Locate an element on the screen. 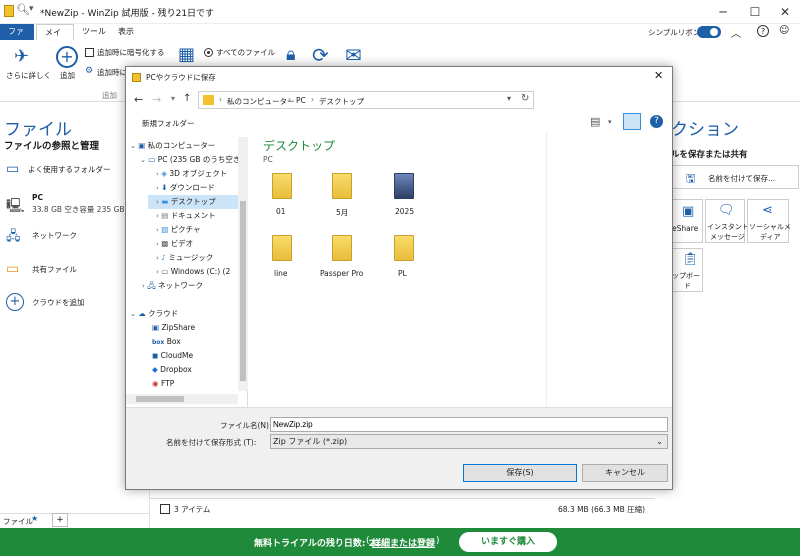 This screenshot has height=556, width=800. quick-access-dropdown-icon: ▾ is located at coordinates (31, 9).